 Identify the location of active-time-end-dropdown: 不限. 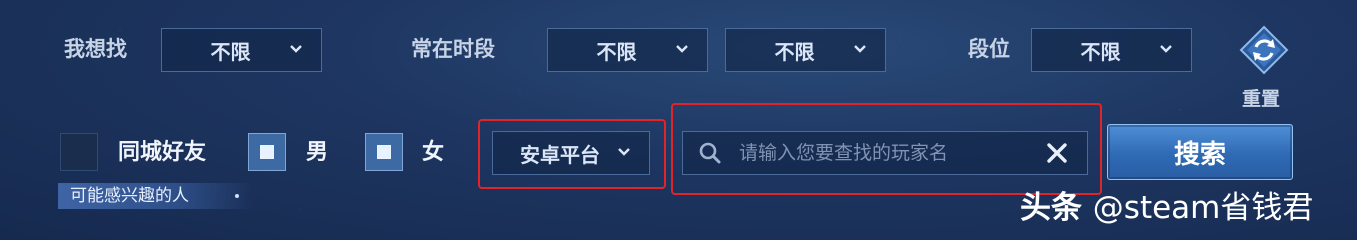
(805, 50).